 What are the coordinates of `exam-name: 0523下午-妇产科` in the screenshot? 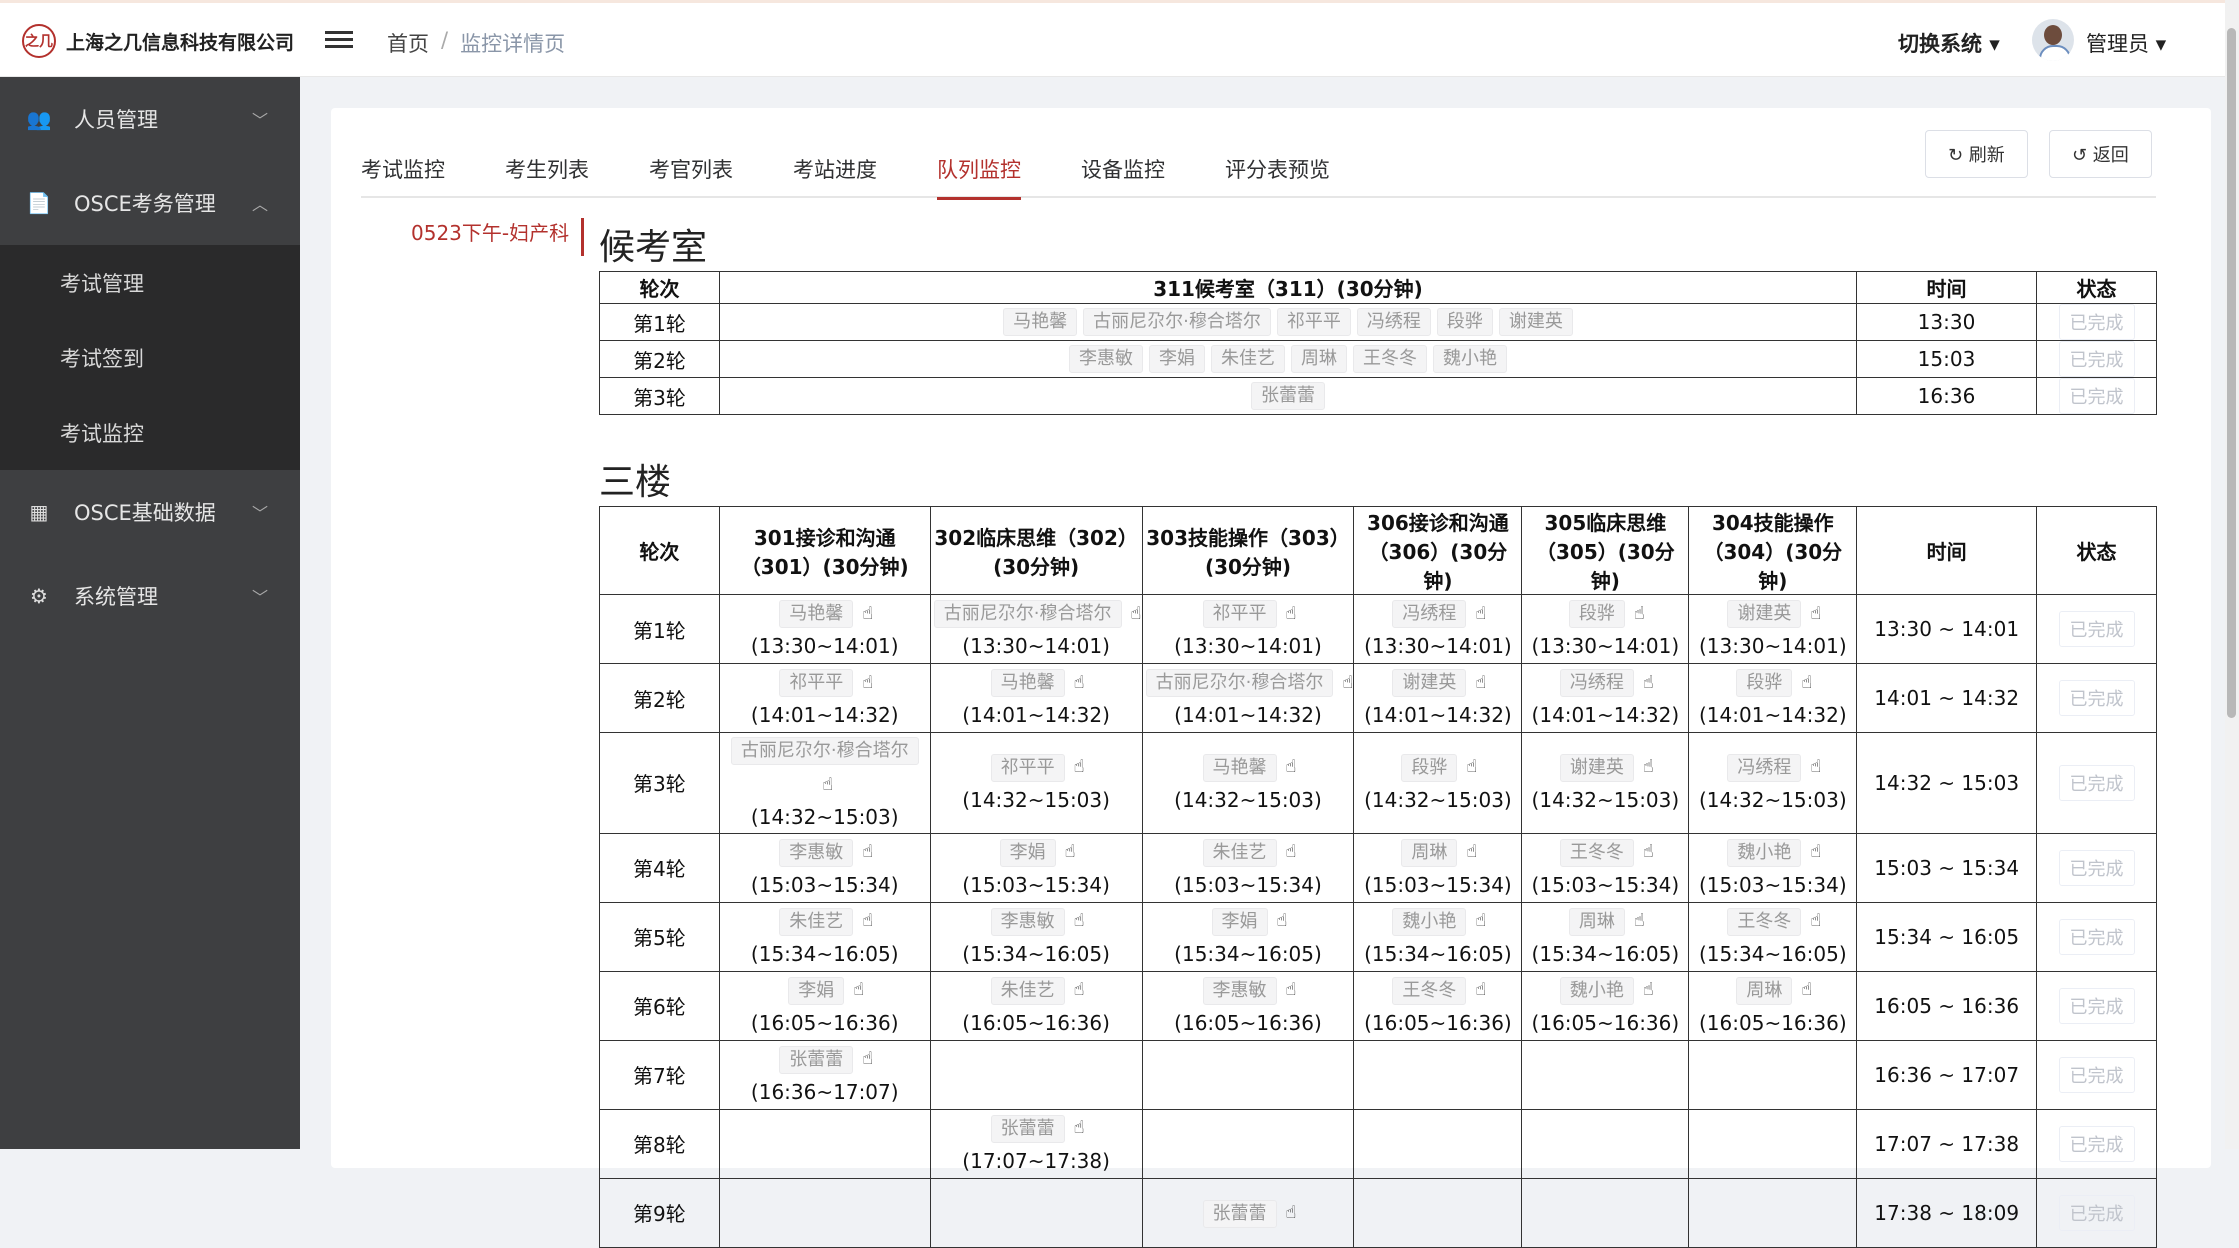 It's located at (498, 237).